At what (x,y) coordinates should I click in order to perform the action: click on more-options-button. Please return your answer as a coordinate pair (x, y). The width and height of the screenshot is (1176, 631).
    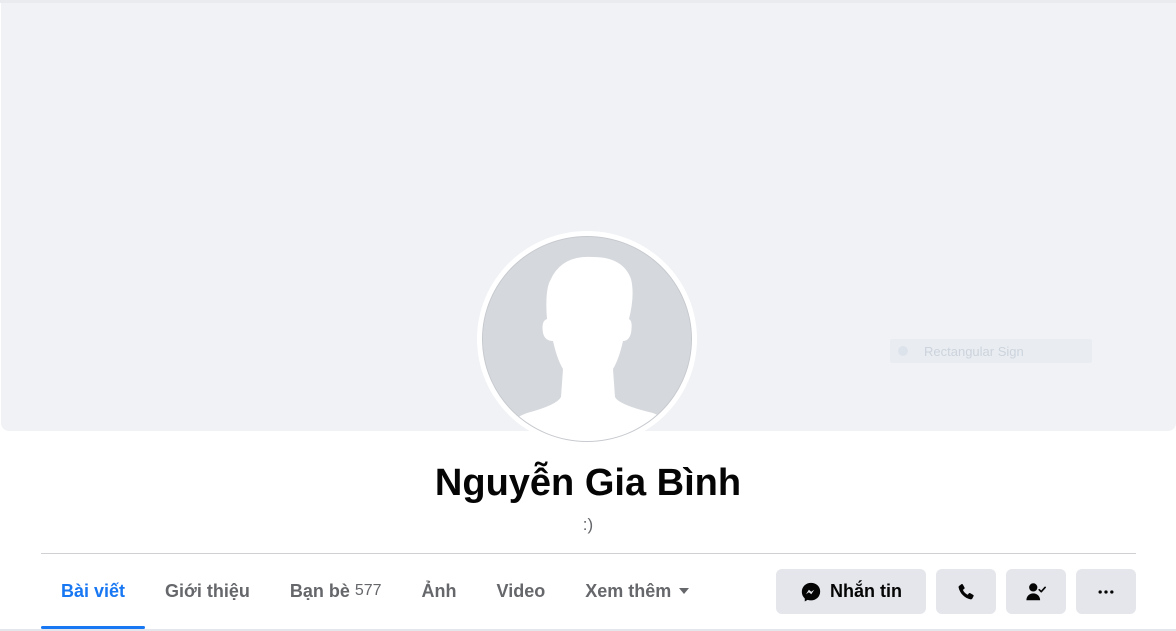
    Looking at the image, I should click on (1106, 591).